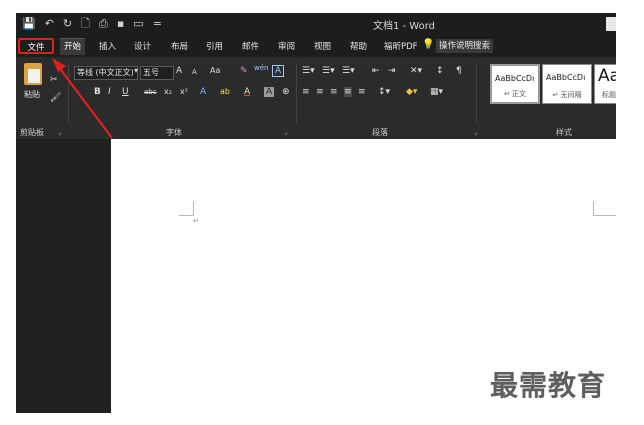  Describe the element at coordinates (179, 71) in the screenshot. I see `grow-font-button: A` at that location.